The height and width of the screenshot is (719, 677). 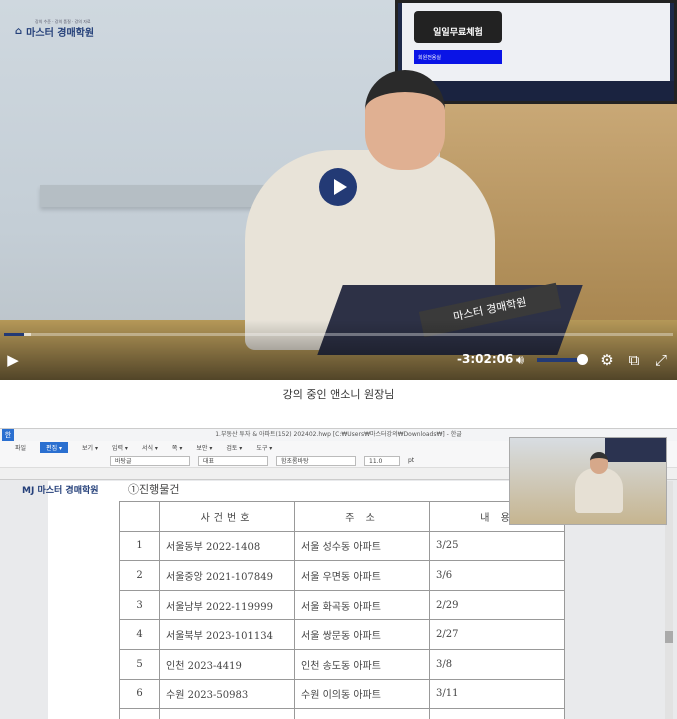 I want to click on control-bar: ▶ -3:02:06 🔊︎ ⚙ ⧉ ⤢, so click(x=338, y=360).